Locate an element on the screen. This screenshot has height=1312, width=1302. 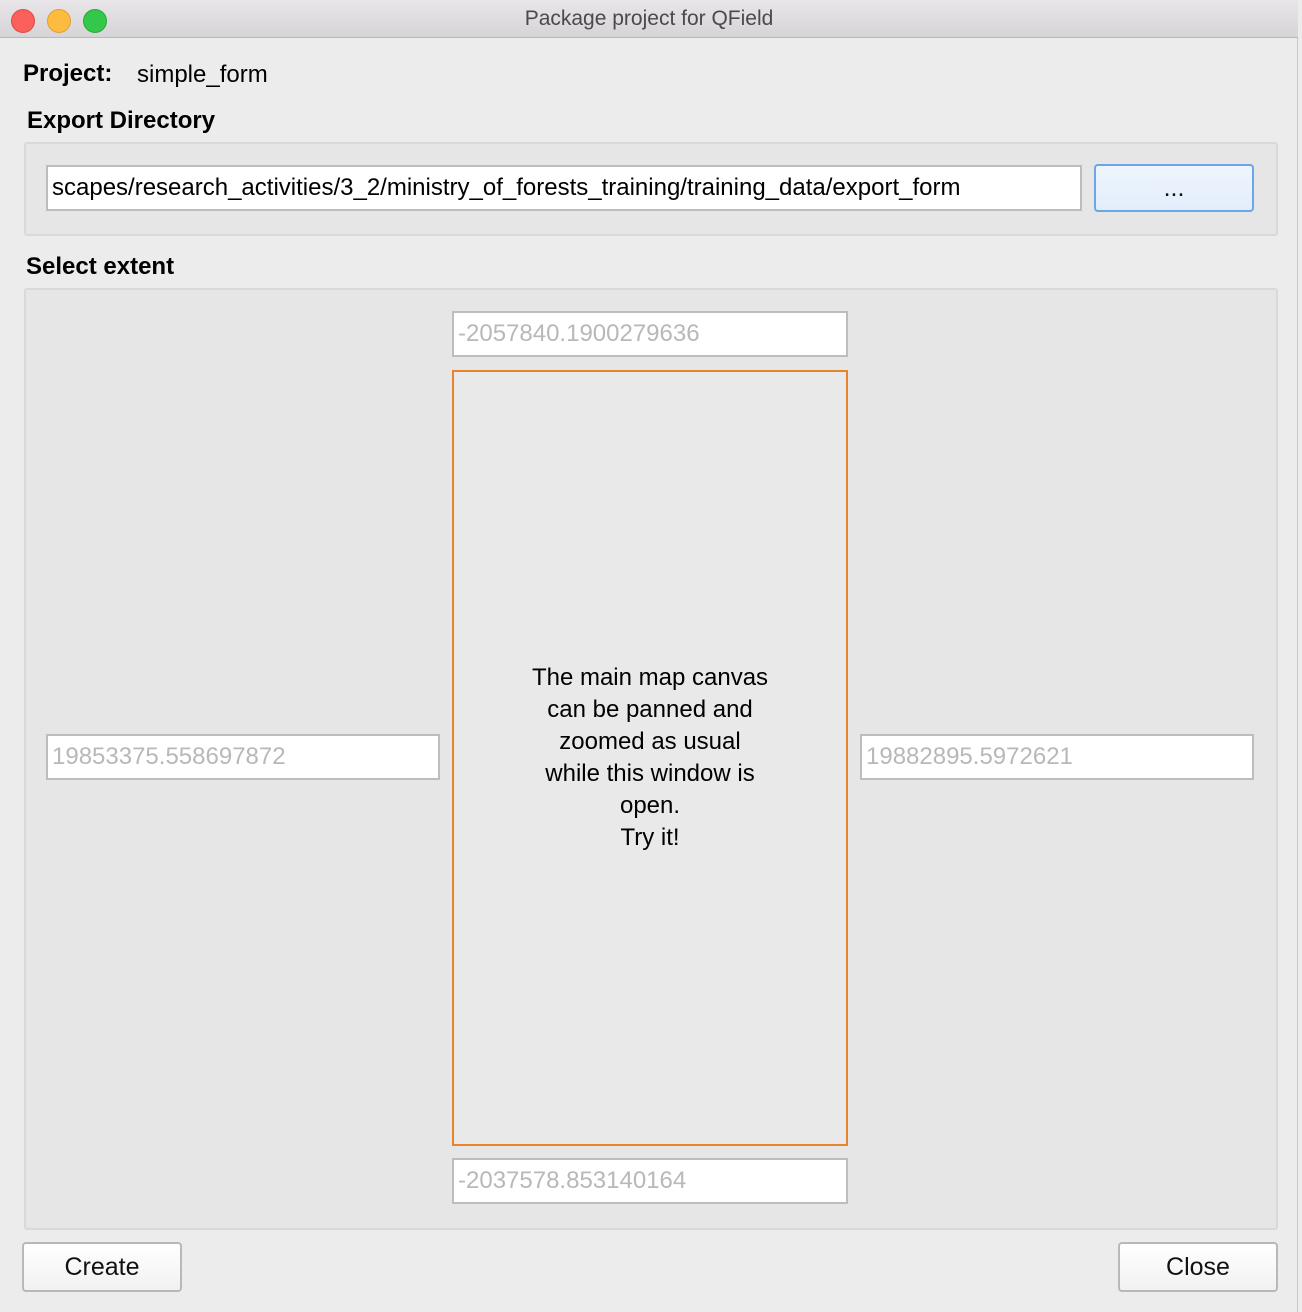
extent-west-input: 19853375.558697872 is located at coordinates (243, 757).